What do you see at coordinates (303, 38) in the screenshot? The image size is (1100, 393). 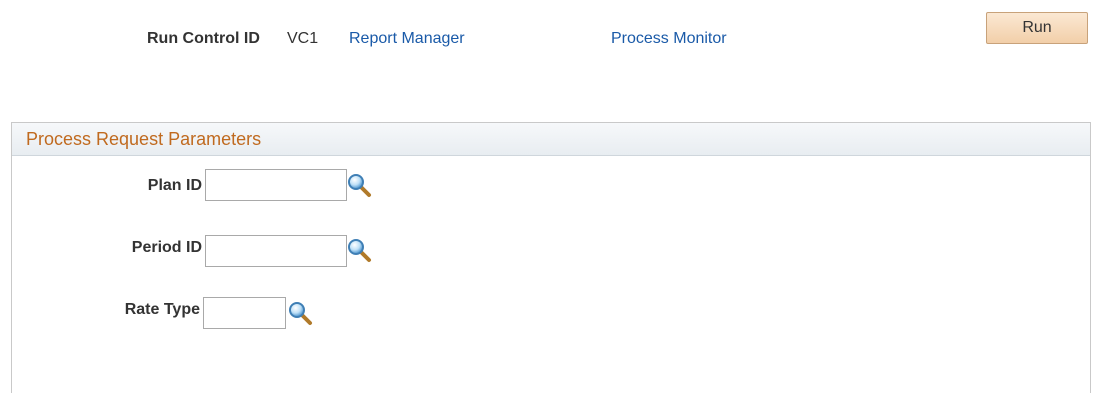 I see `run-control-id-value: VC1` at bounding box center [303, 38].